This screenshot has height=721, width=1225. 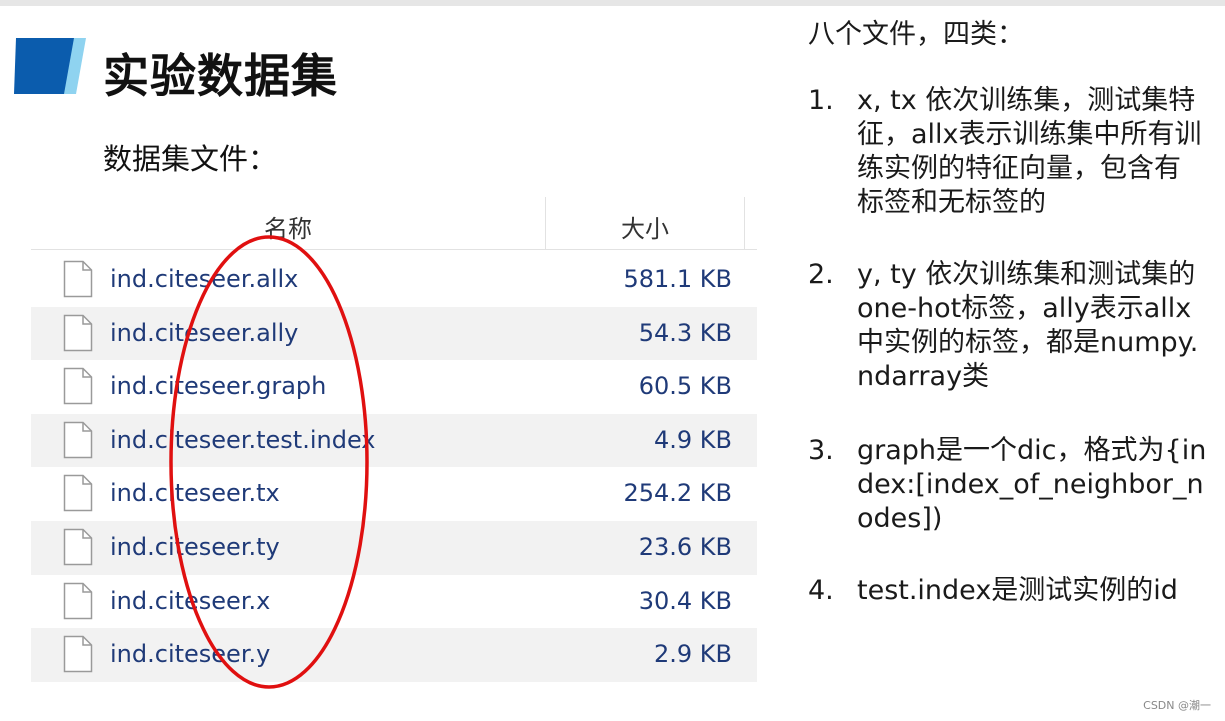 I want to click on title-accent-icon, so click(x=50, y=66).